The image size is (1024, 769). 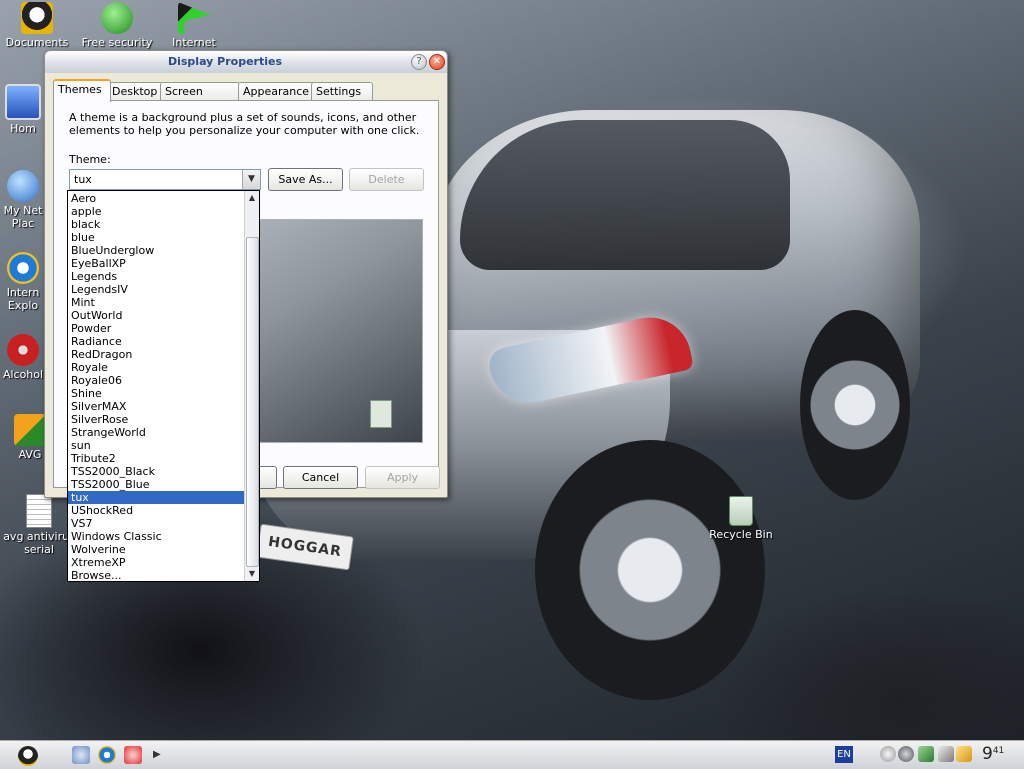 What do you see at coordinates (386, 179) in the screenshot?
I see `delete-button: Delete` at bounding box center [386, 179].